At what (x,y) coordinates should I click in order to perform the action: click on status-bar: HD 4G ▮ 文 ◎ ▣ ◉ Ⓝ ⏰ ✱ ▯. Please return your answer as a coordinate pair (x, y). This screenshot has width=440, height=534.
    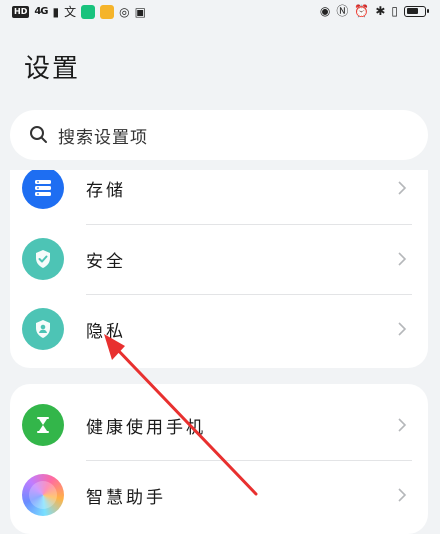
    Looking at the image, I should click on (220, 13).